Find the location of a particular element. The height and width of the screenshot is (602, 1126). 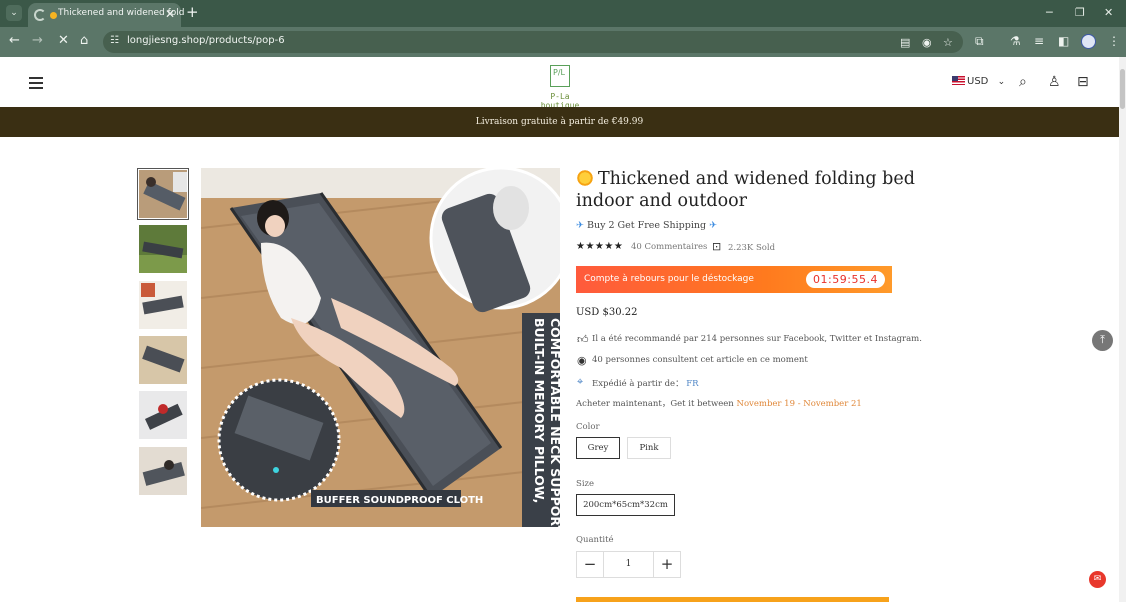

countdown-timer: 01:59:55.4 is located at coordinates (845, 279).